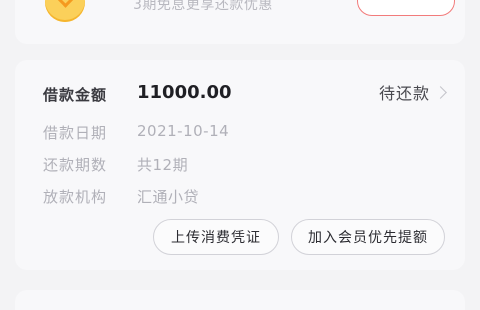 The image size is (480, 310). Describe the element at coordinates (240, 22) in the screenshot. I see `promo-card: 3期免息更享还款优惠` at that location.